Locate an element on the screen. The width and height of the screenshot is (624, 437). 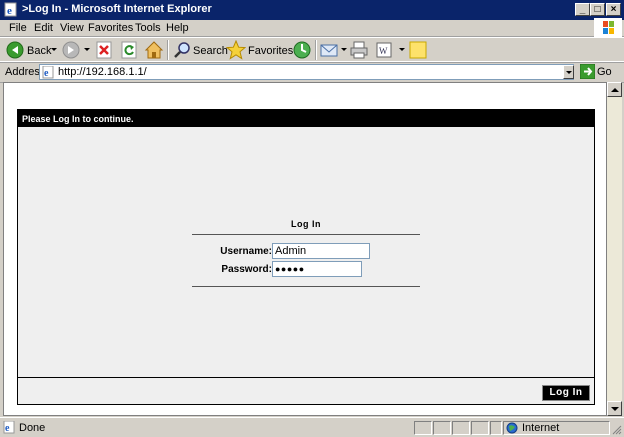
vertical-scrollbar is located at coordinates (614, 249).